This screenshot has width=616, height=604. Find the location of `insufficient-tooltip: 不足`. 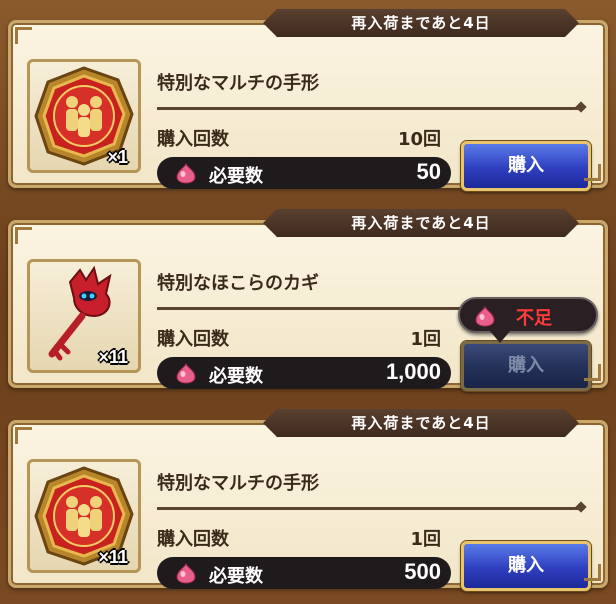

insufficient-tooltip: 不足 is located at coordinates (528, 320).